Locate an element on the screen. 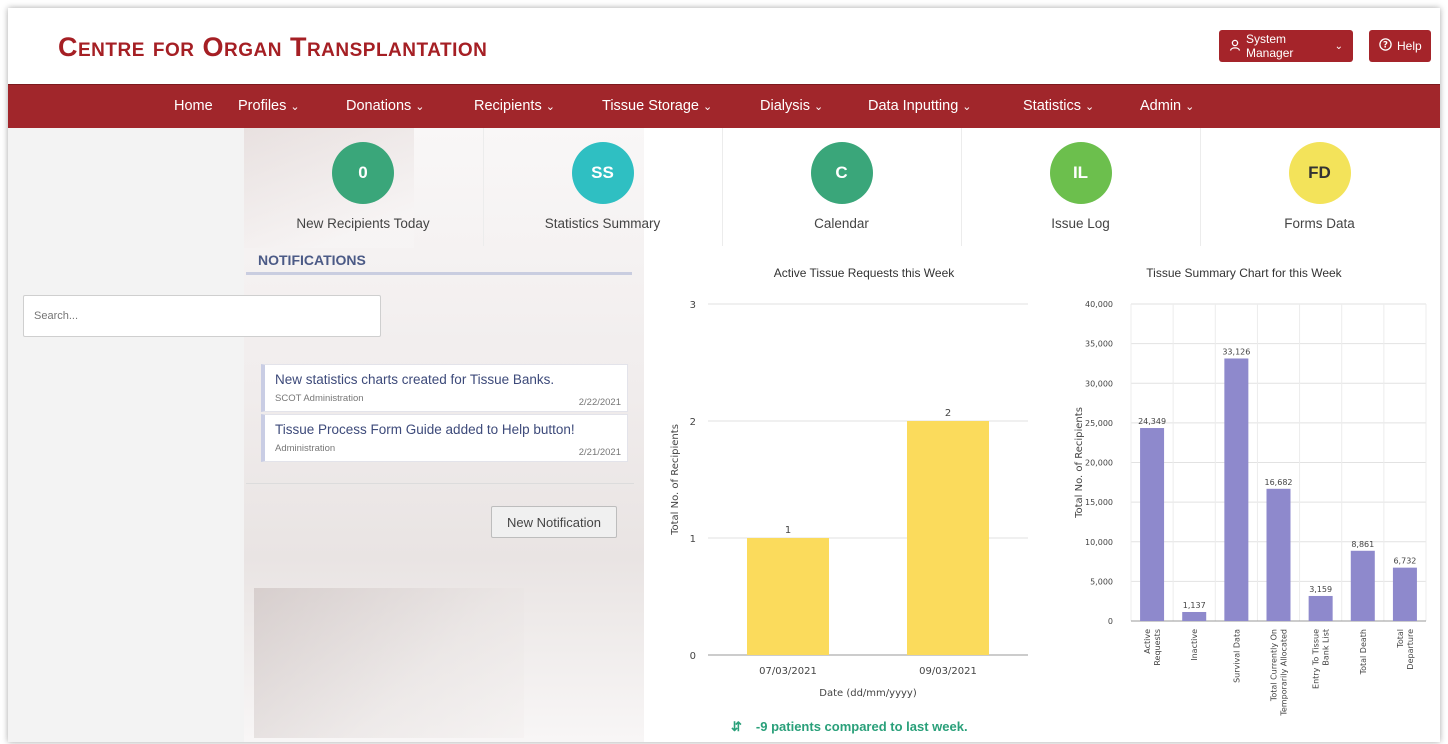 The image size is (1448, 744). data-label: 1 is located at coordinates (788, 530).